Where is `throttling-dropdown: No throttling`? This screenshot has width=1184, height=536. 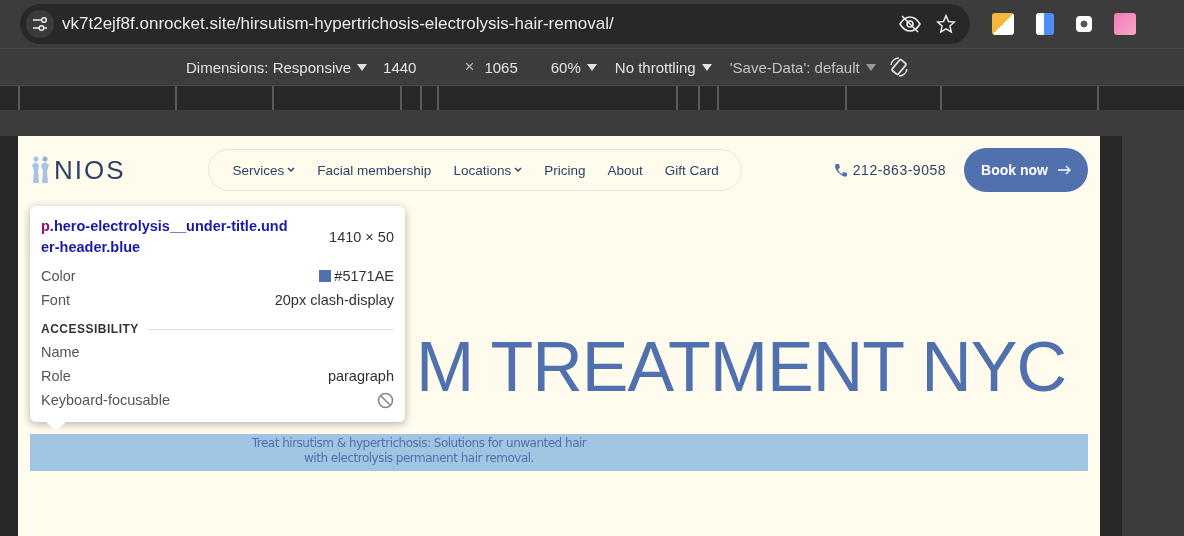
throttling-dropdown: No throttling is located at coordinates (663, 67).